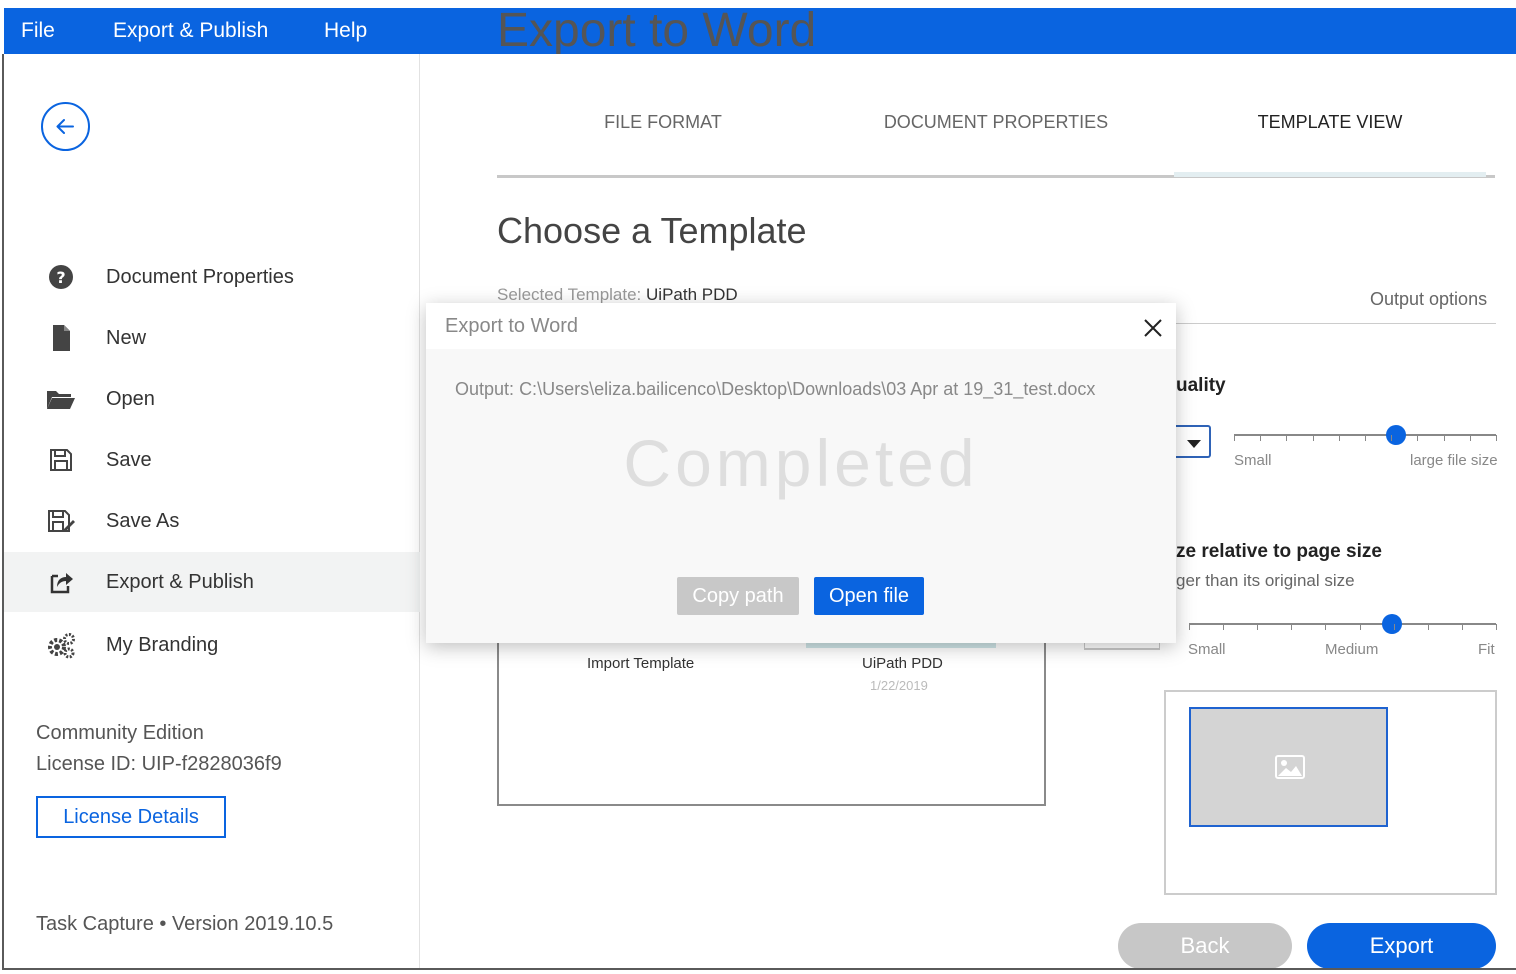  What do you see at coordinates (801, 326) in the screenshot?
I see `dialog-header: Export to Word` at bounding box center [801, 326].